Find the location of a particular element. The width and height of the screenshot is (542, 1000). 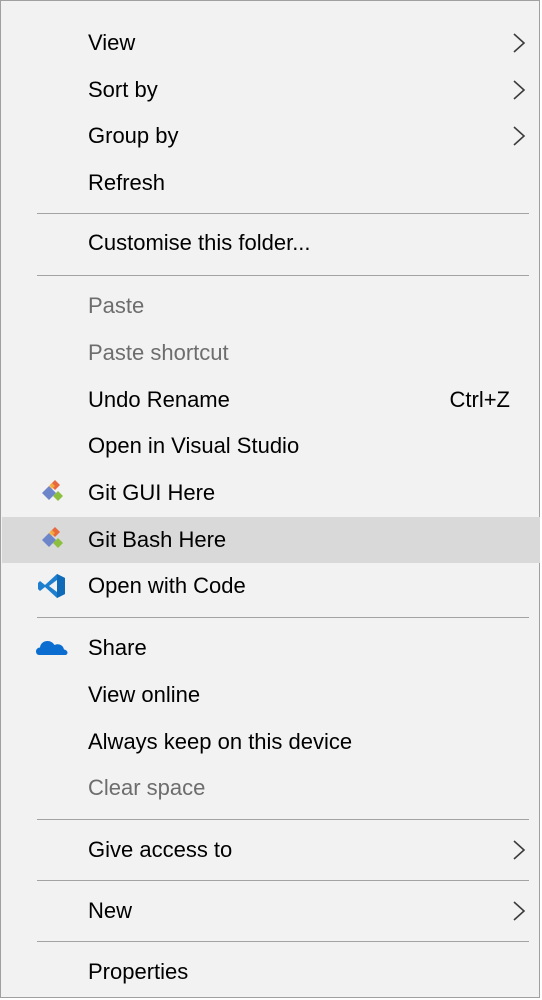

menu-item-label: View online is located at coordinates (144, 694).